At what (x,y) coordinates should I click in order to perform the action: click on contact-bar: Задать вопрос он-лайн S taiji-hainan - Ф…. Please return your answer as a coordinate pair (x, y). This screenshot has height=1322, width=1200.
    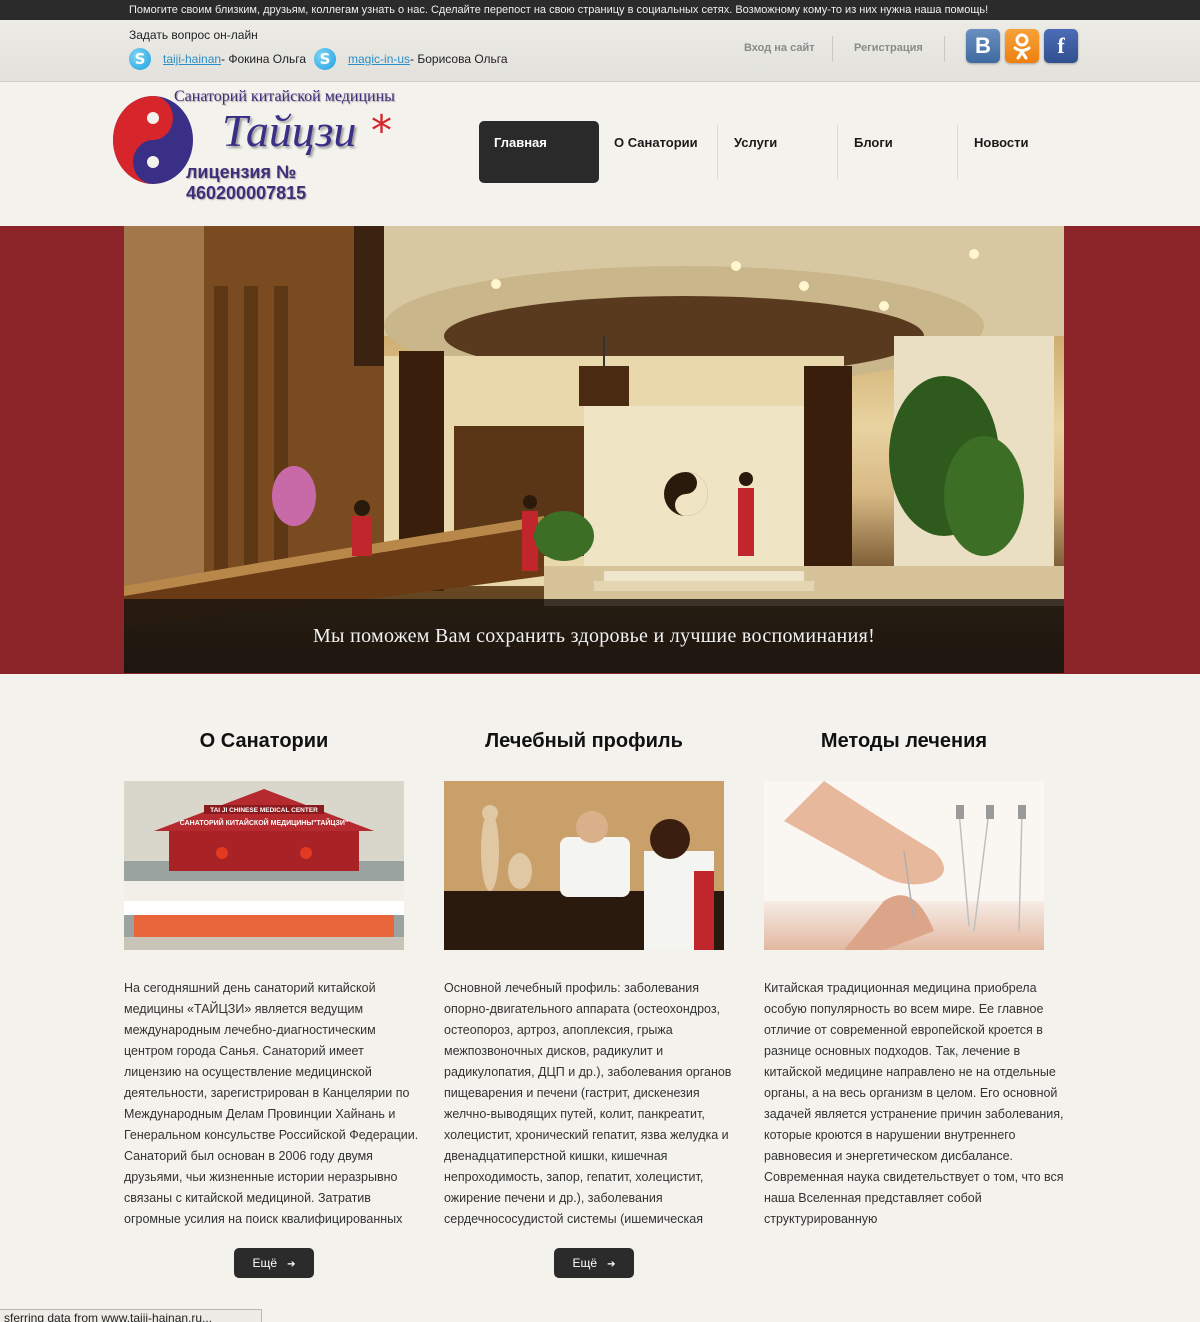
    Looking at the image, I should click on (600, 51).